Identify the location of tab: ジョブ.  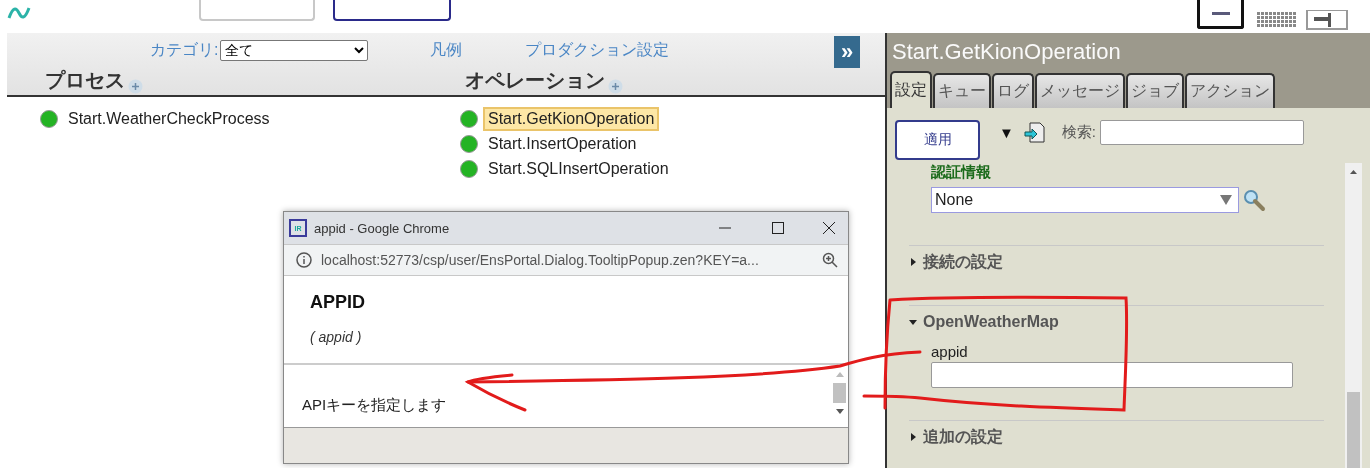
(1155, 90).